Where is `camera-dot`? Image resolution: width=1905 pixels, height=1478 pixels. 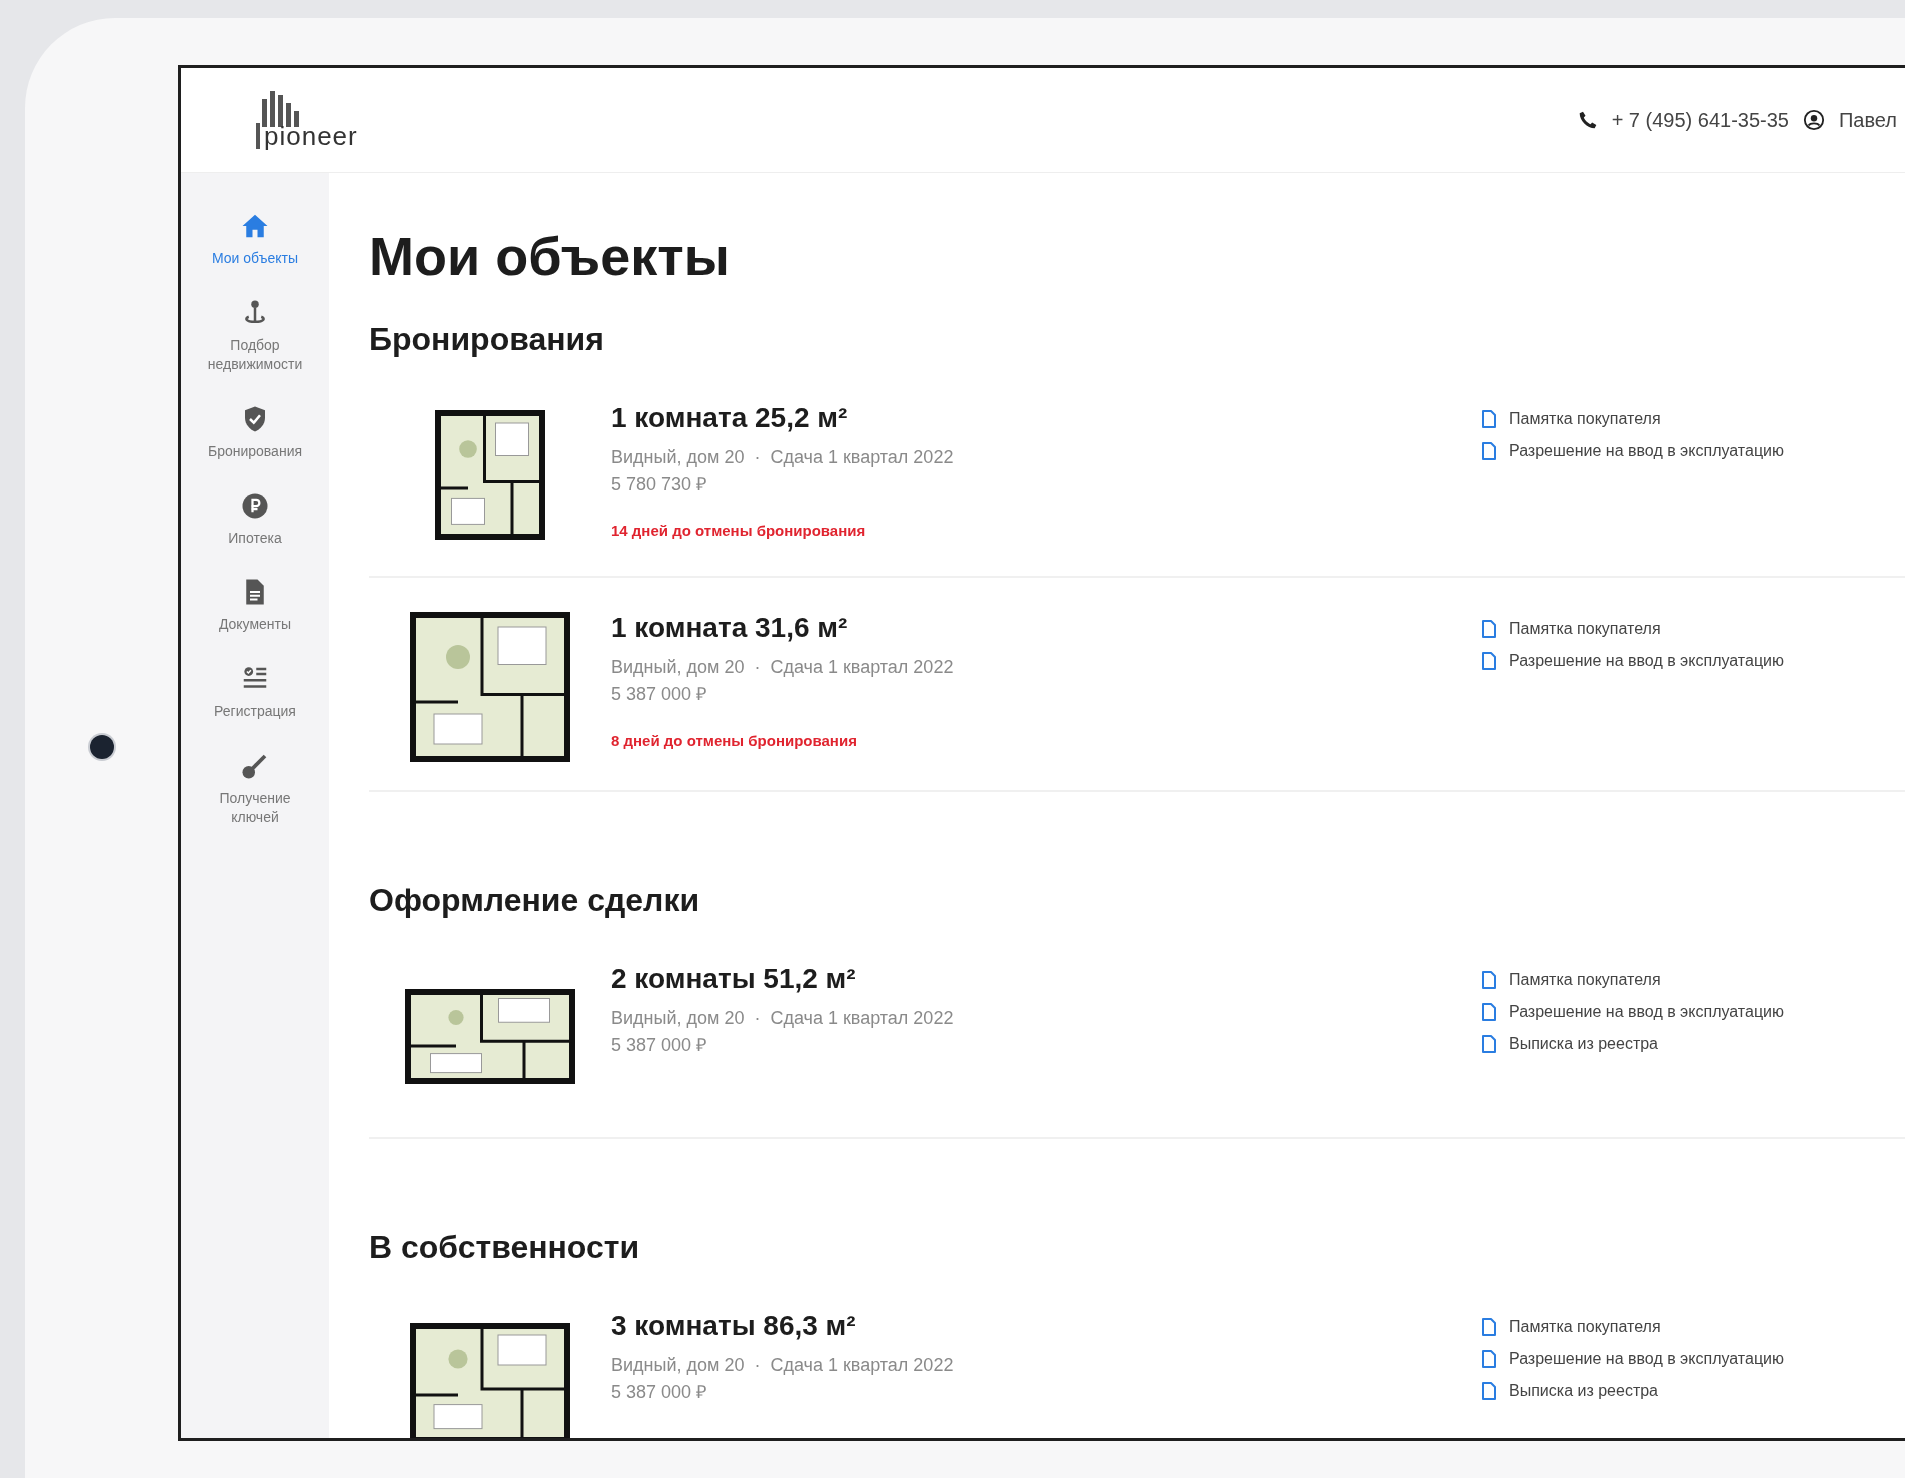
camera-dot is located at coordinates (101, 747).